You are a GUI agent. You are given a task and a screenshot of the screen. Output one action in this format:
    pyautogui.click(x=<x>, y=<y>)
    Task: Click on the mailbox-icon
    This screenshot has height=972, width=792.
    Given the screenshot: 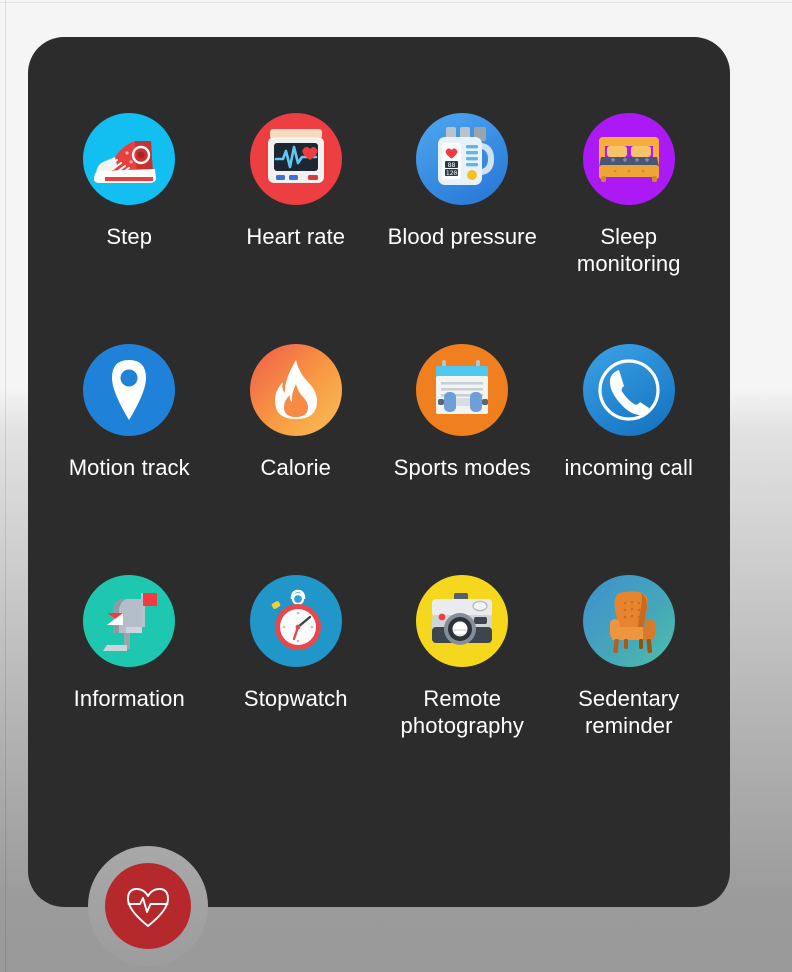 What is the action you would take?
    pyautogui.click(x=129, y=621)
    